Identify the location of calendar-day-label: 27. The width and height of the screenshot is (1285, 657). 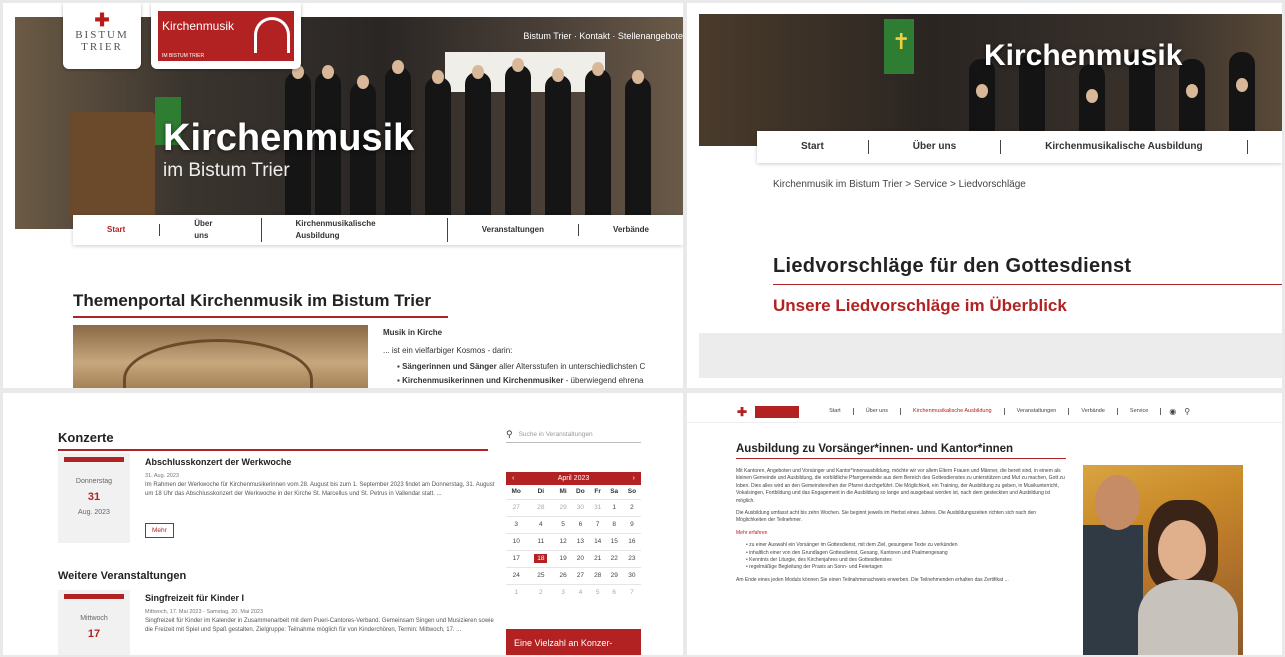
(580, 575).